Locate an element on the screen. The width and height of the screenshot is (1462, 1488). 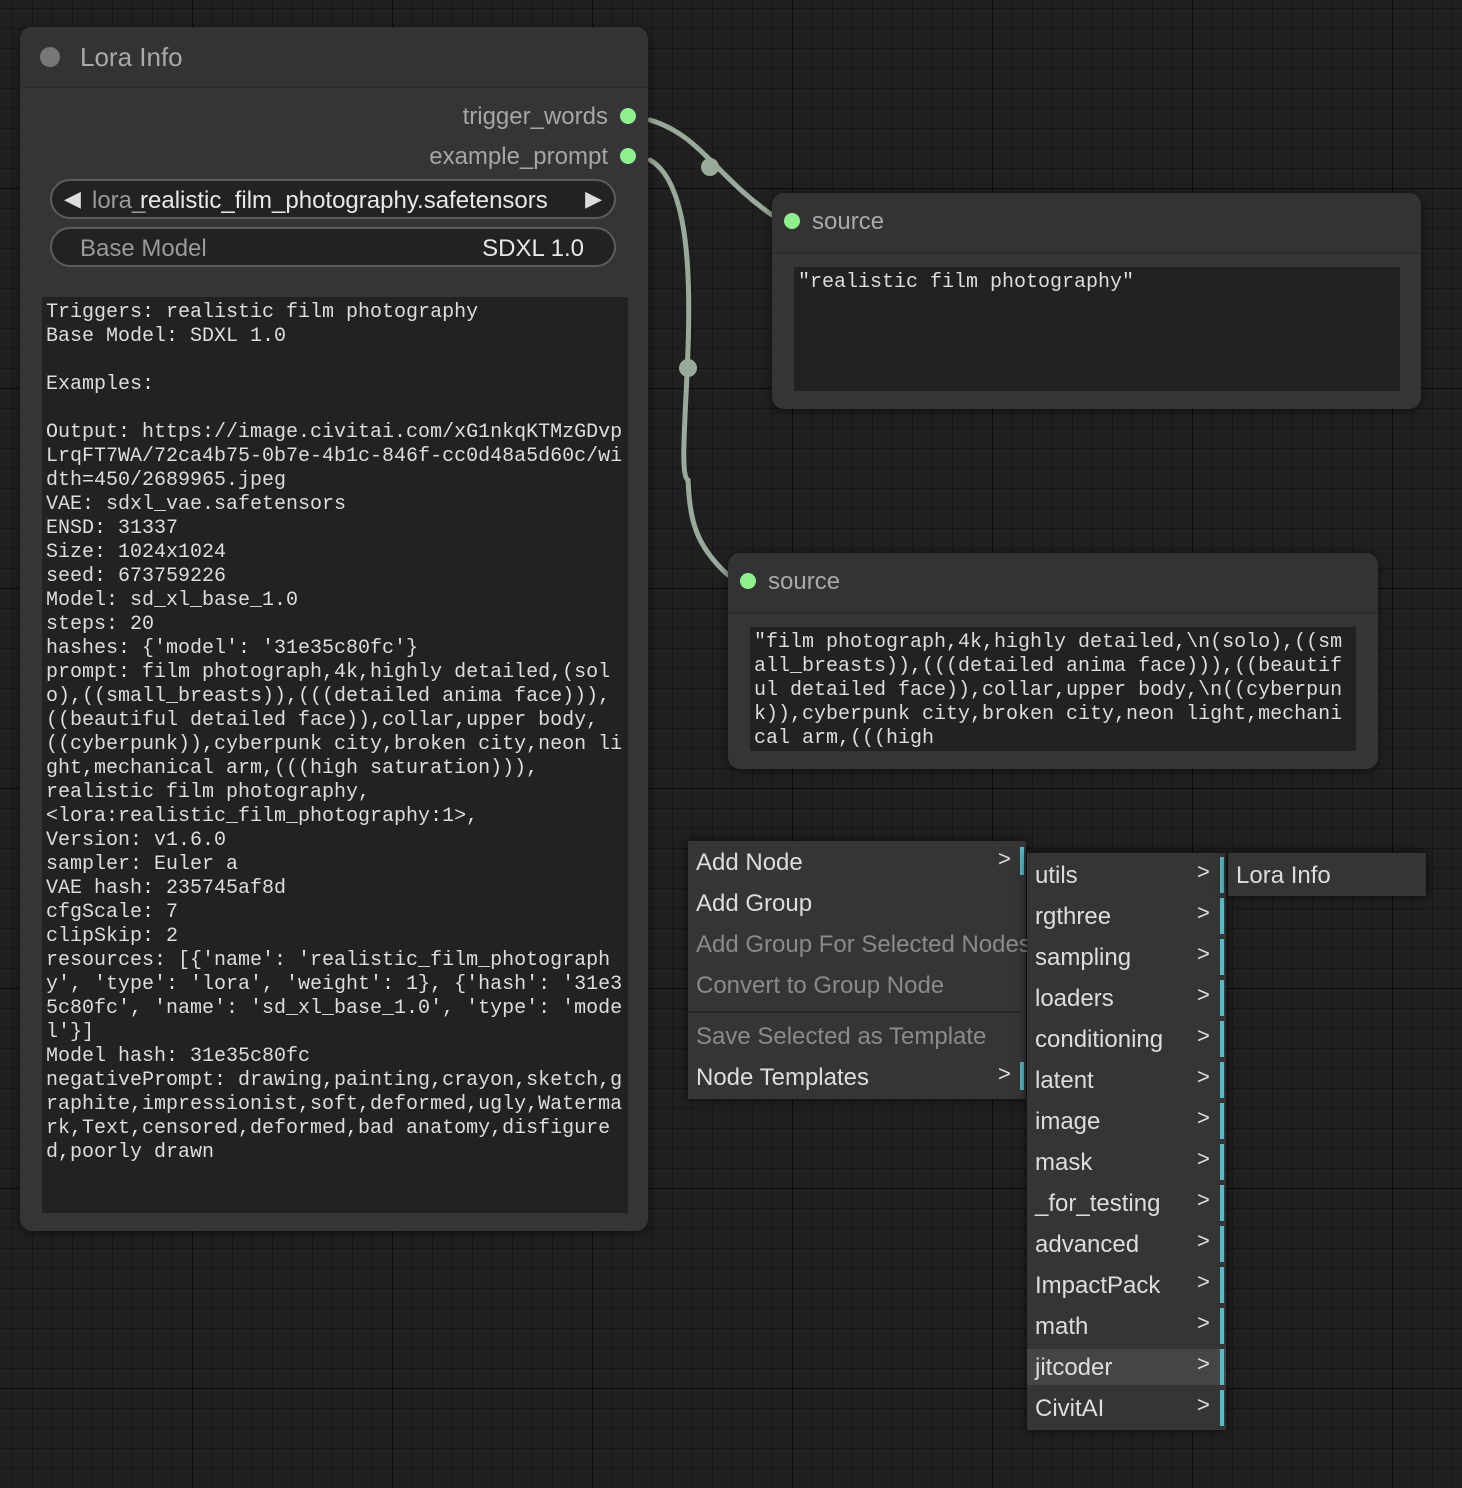
combo-right-arrow-icon: ▶ is located at coordinates (593, 199).